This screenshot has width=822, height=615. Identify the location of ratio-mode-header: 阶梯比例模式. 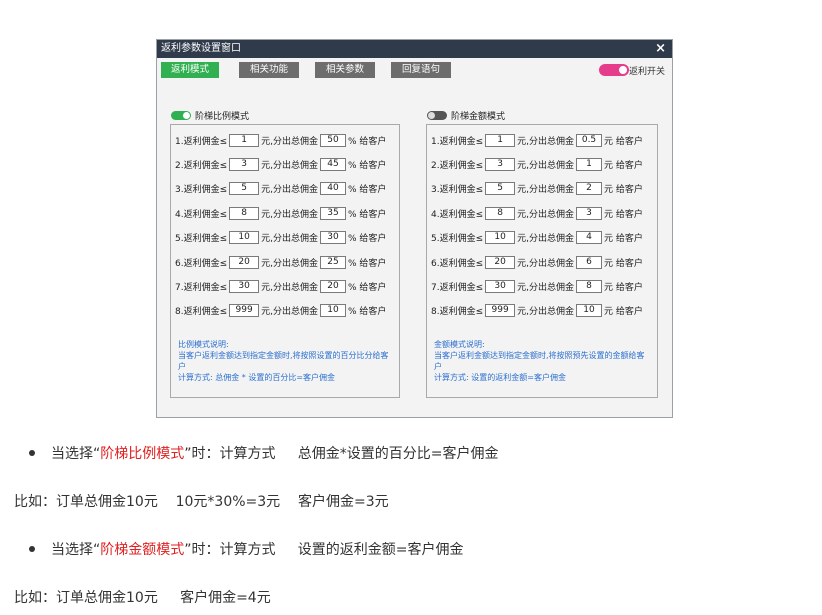
(210, 115).